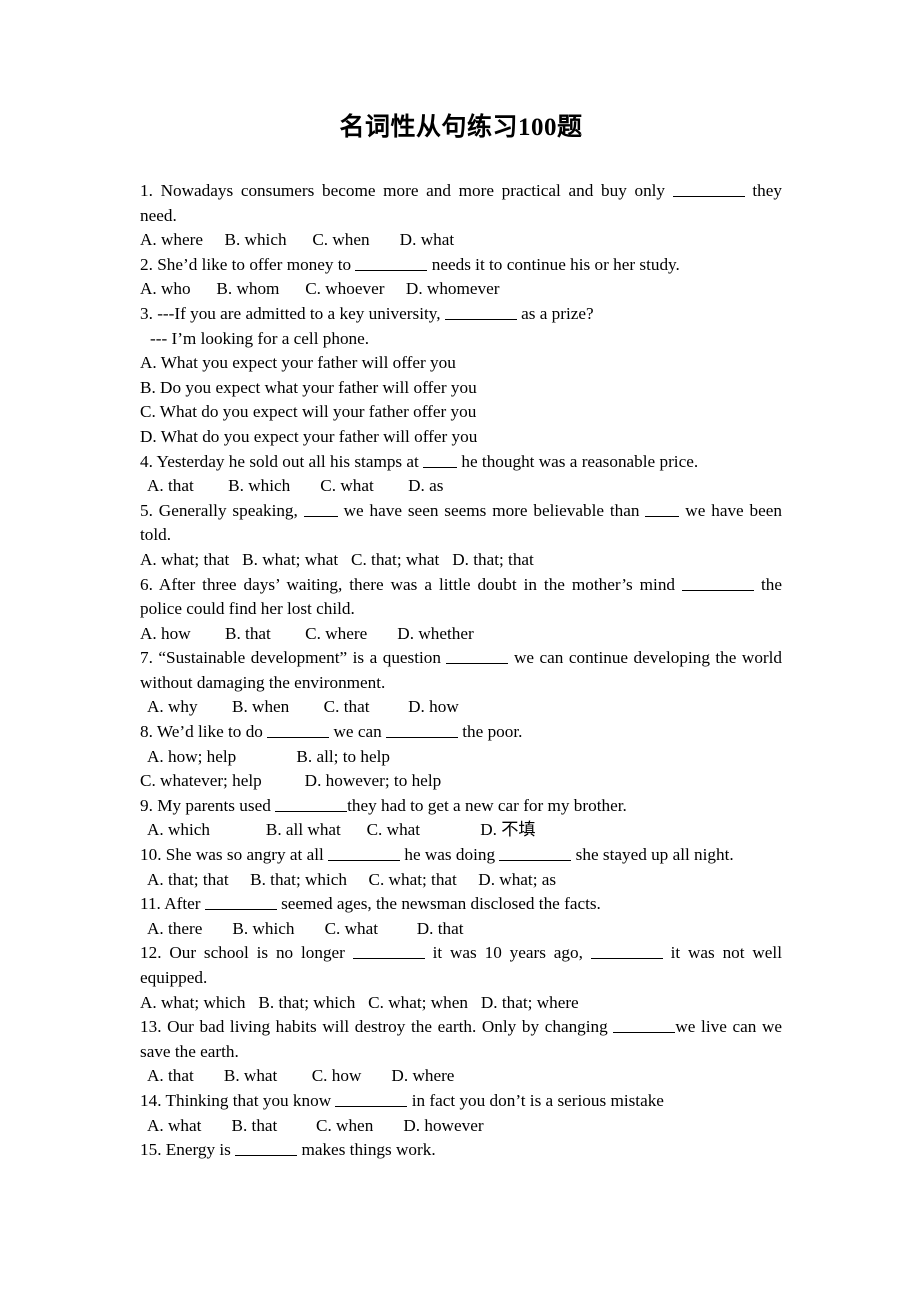 The image size is (920, 1302). I want to click on q5-stem-part1: 5. Generally speaking,, so click(222, 510).